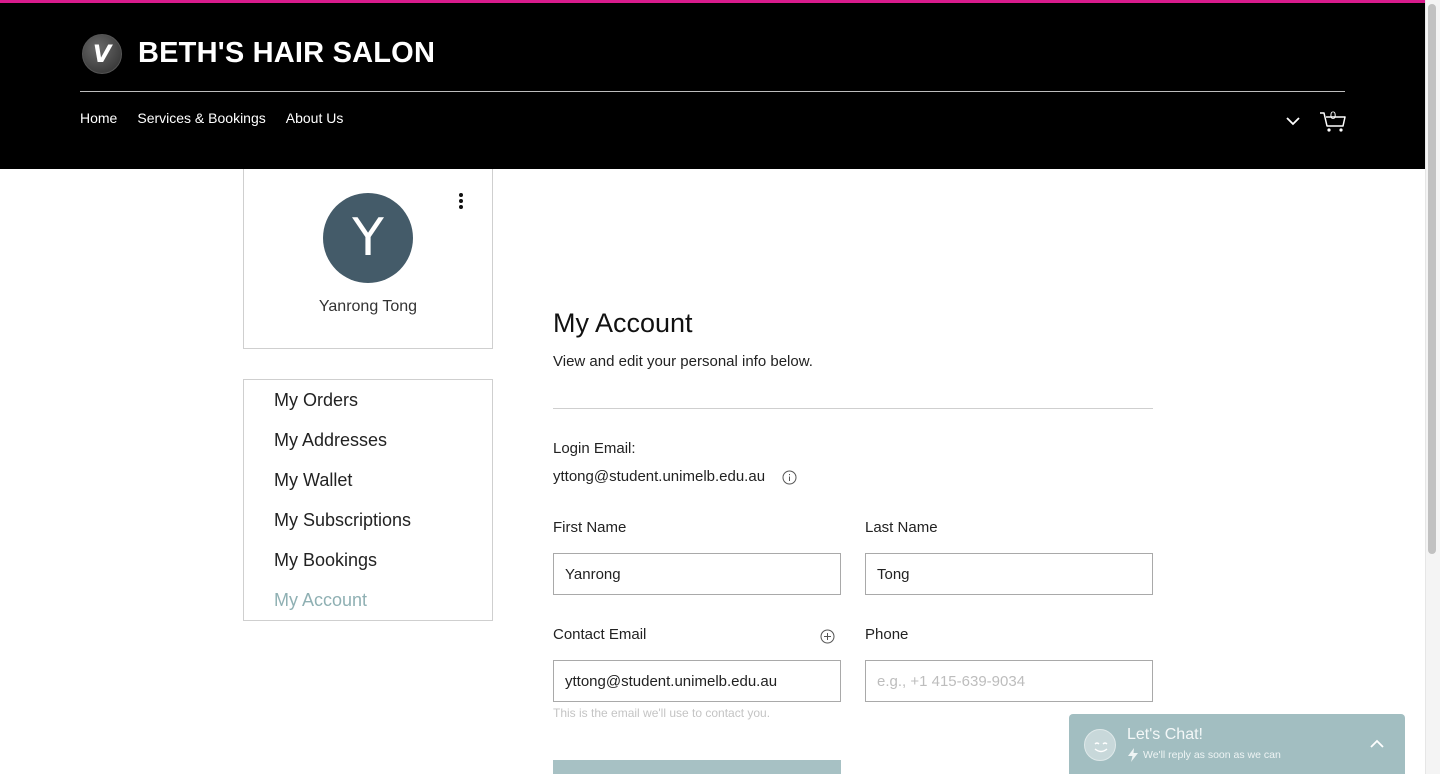 The width and height of the screenshot is (1440, 774). I want to click on site-logo: V, so click(102, 54).